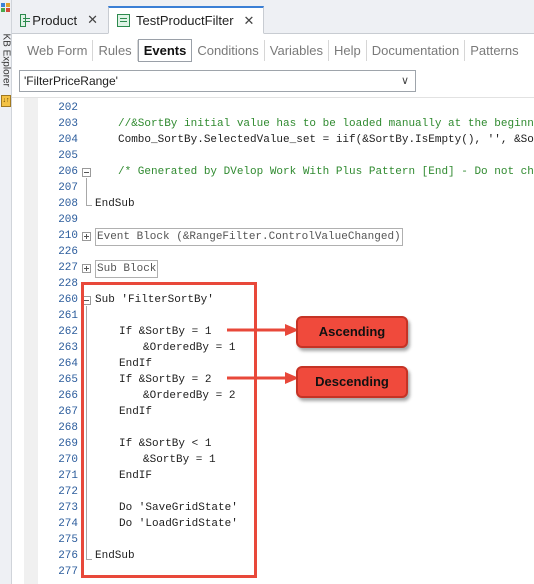 Image resolution: width=534 pixels, height=584 pixels. Describe the element at coordinates (58, 50) in the screenshot. I see `tab-web-form: Web Form` at that location.